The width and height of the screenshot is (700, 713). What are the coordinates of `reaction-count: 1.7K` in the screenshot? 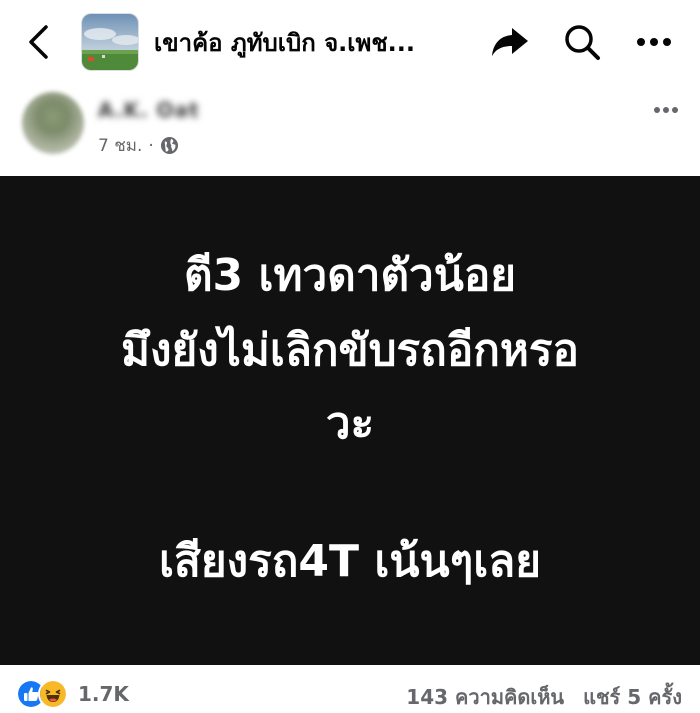 It's located at (103, 694).